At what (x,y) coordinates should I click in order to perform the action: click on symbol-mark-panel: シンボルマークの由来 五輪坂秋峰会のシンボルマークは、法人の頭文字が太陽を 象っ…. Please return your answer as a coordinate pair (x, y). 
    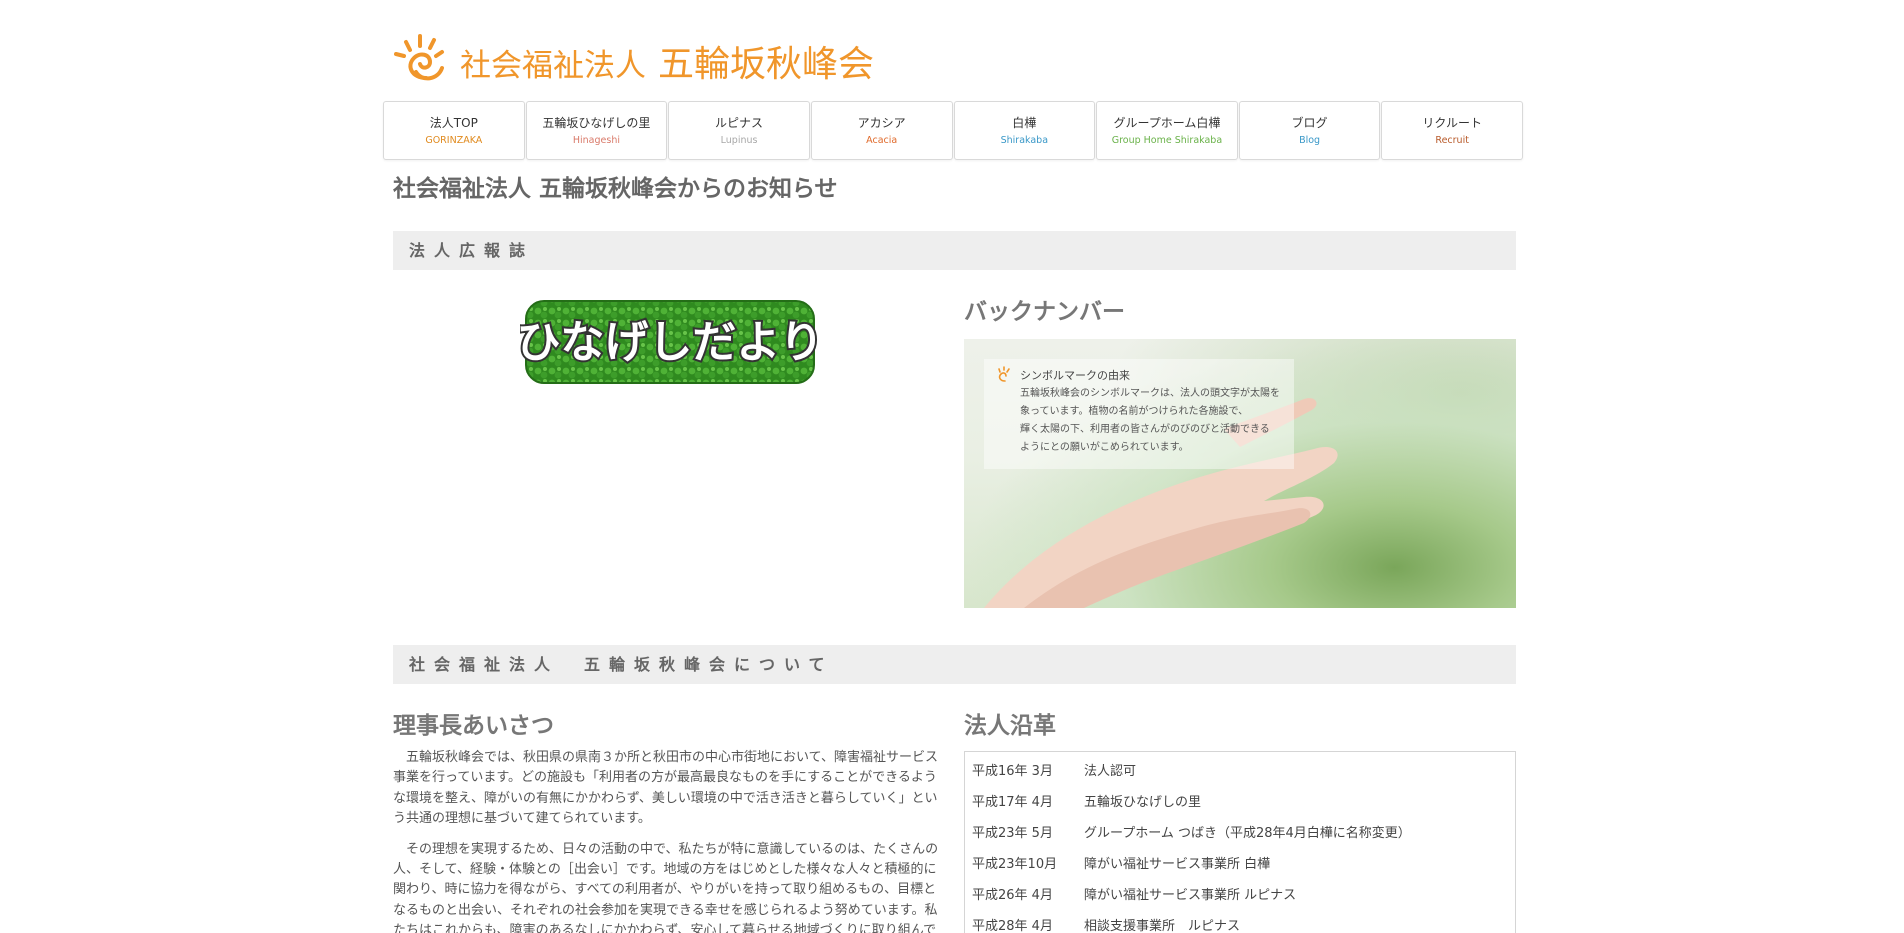
    Looking at the image, I should click on (1240, 473).